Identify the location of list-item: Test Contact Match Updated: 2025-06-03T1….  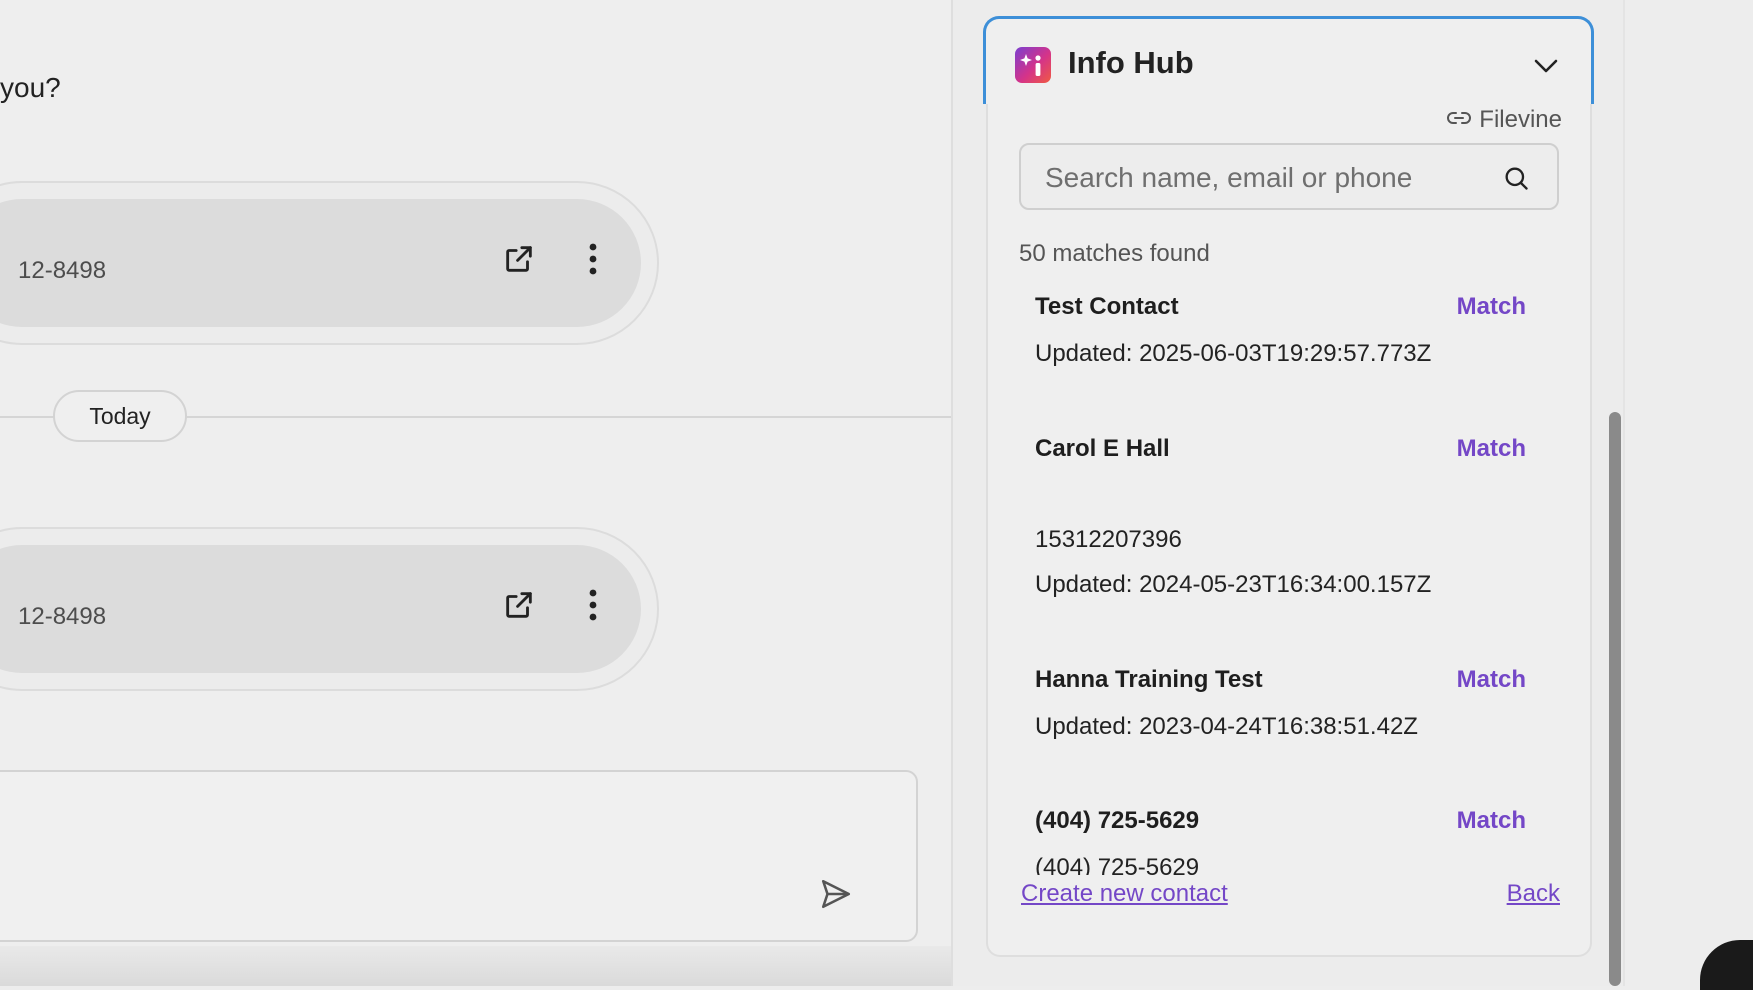
(1280, 348).